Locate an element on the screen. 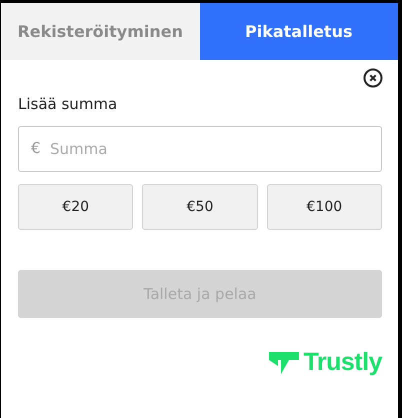 The height and width of the screenshot is (418, 402). currency-symbol: € is located at coordinates (36, 148).